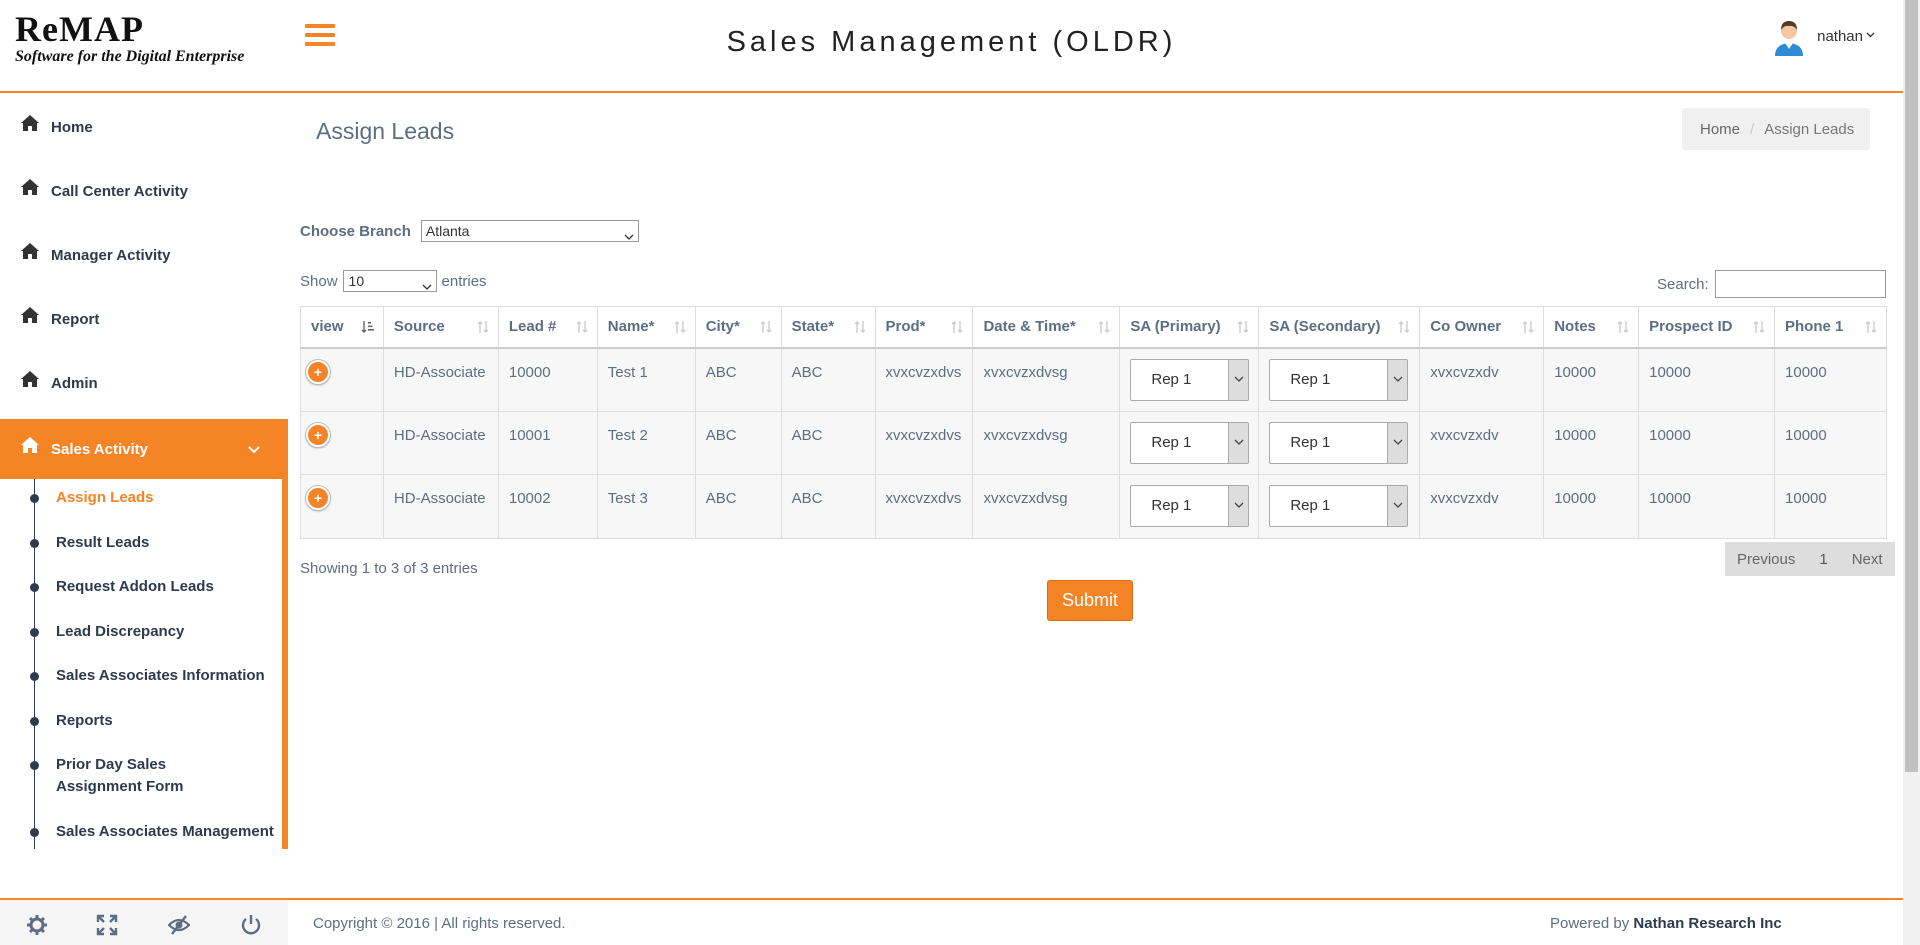  What do you see at coordinates (141, 832) in the screenshot?
I see `submenu-item-sales-associates-management: Sales Associates Management` at bounding box center [141, 832].